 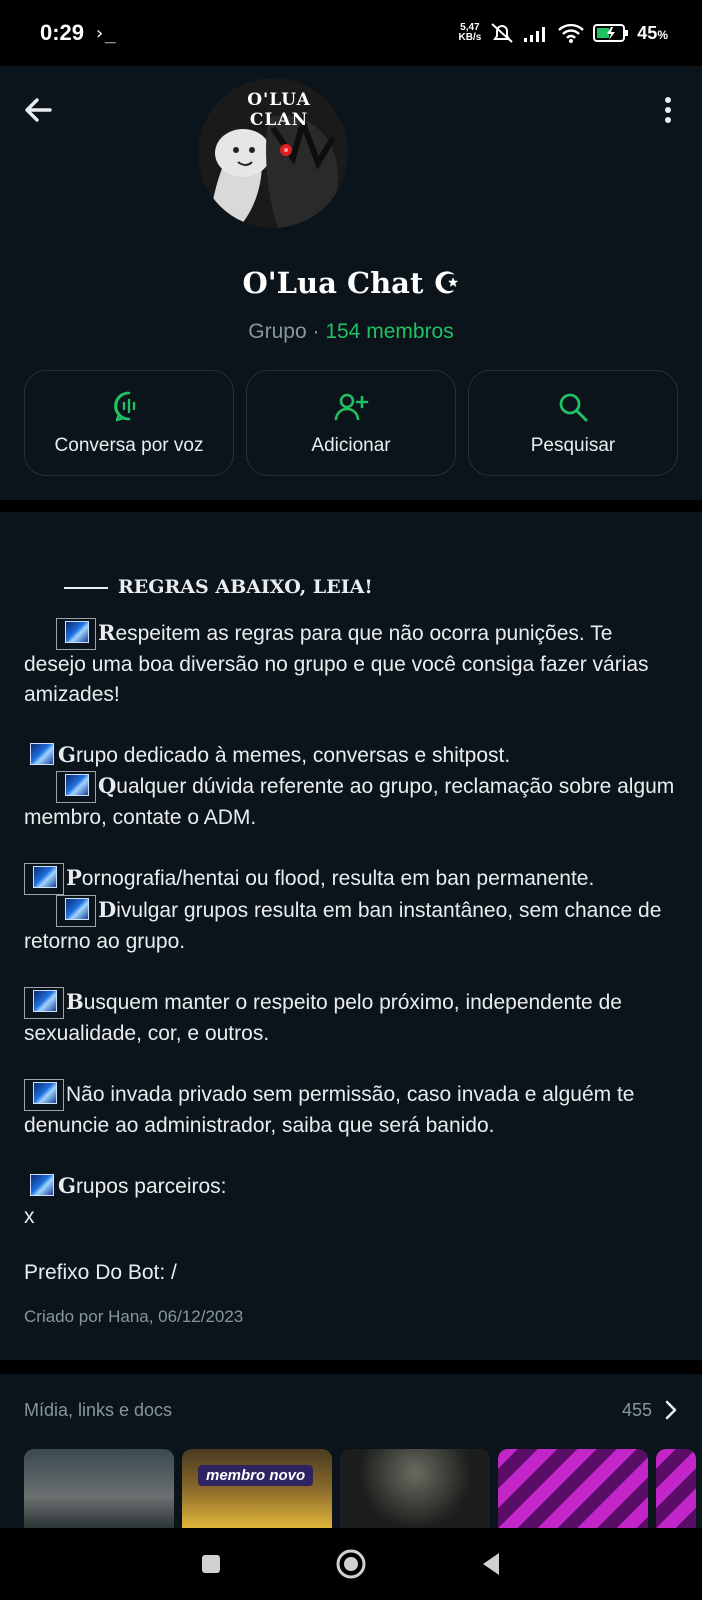 I want to click on recents-icon, so click(x=211, y=1564).